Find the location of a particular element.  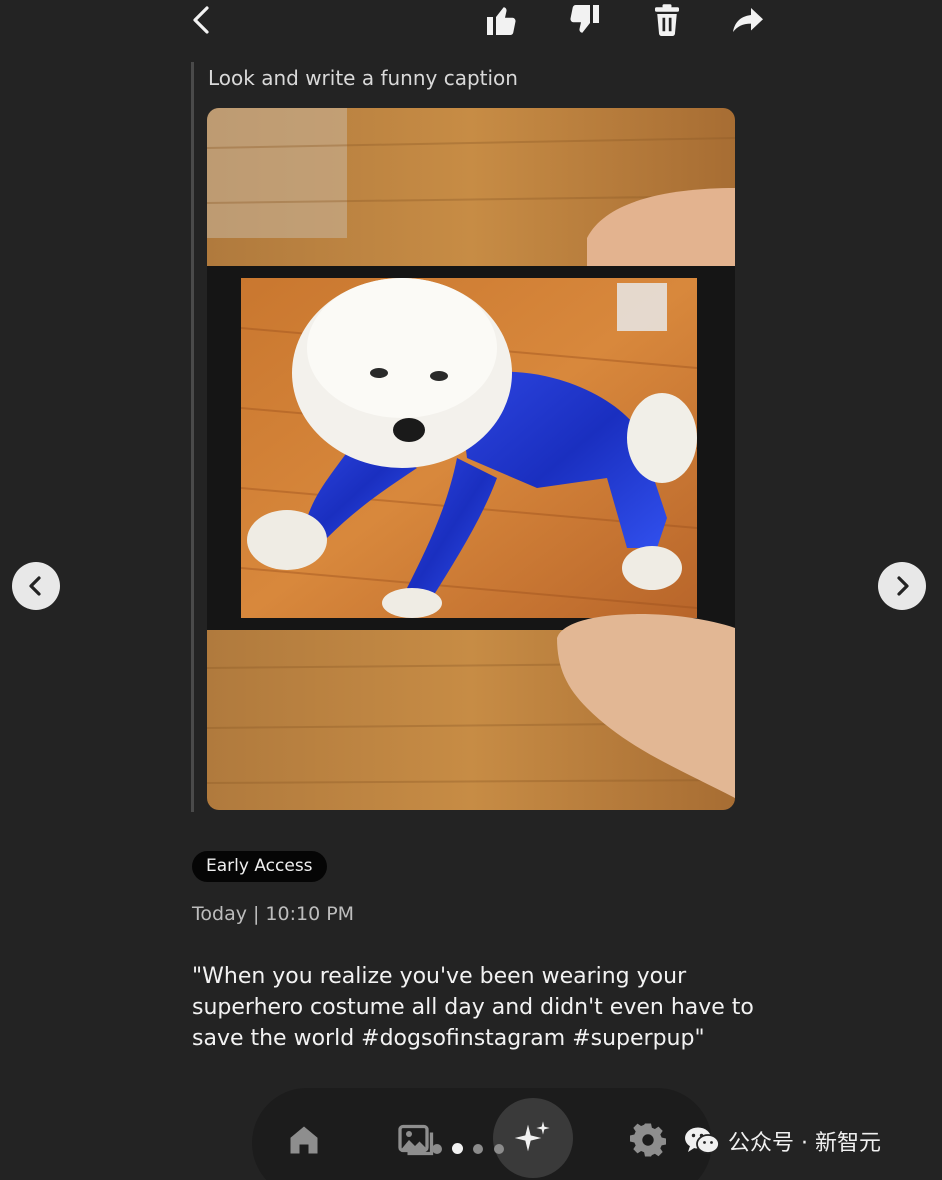

user-prompt: Look and write a funny caption is located at coordinates (363, 78).